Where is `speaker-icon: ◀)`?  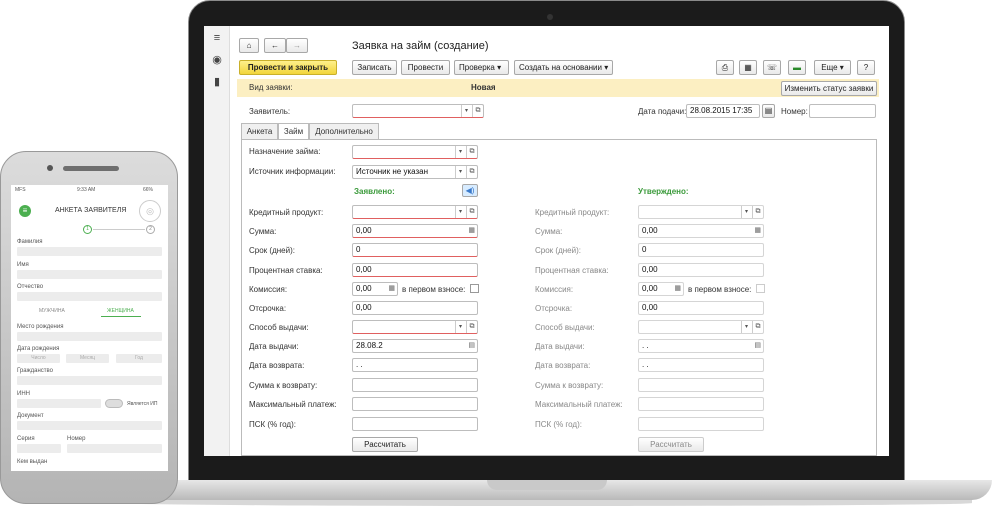
speaker-icon: ◀) is located at coordinates (470, 190).